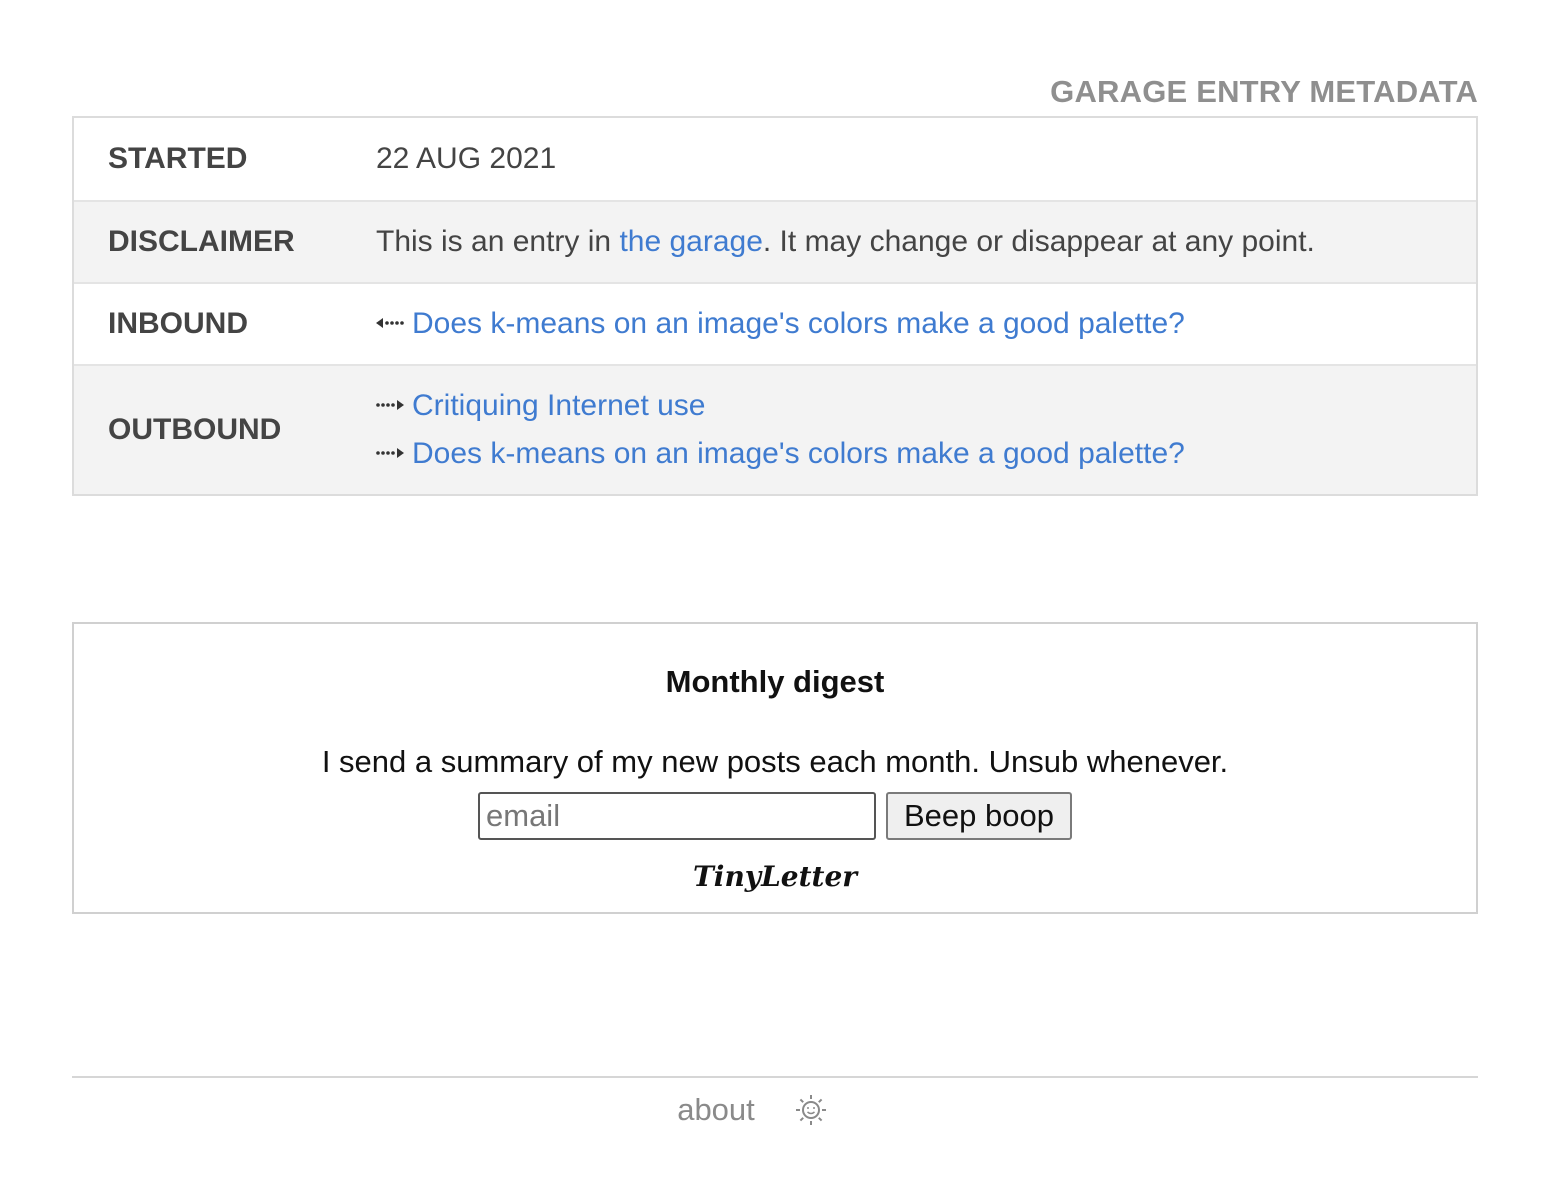 The image size is (1564, 1194). What do you see at coordinates (775, 876) in the screenshot?
I see `tinyletter-logo: TinyLetter` at bounding box center [775, 876].